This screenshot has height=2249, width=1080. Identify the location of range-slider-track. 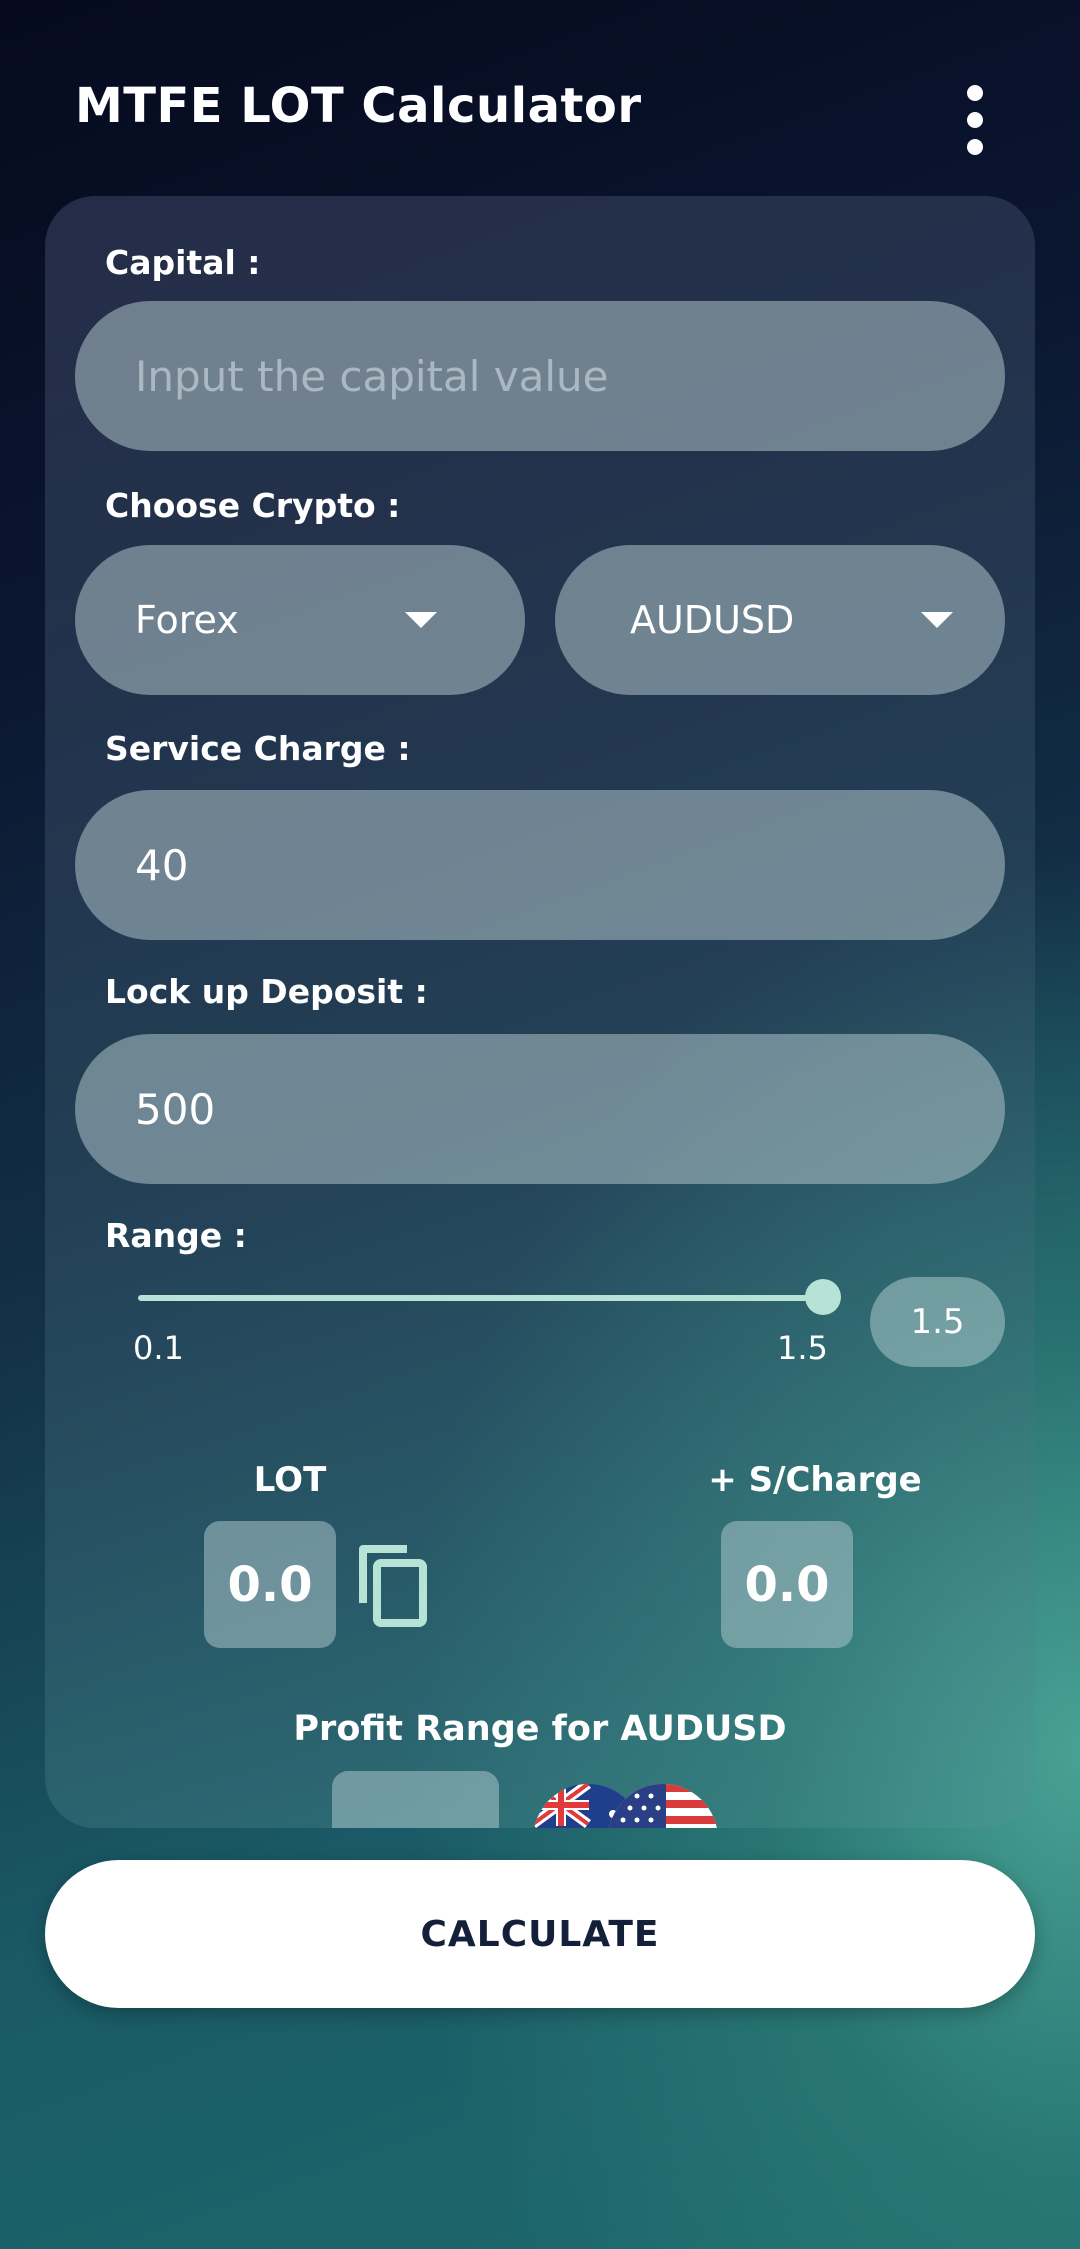
(483, 1298).